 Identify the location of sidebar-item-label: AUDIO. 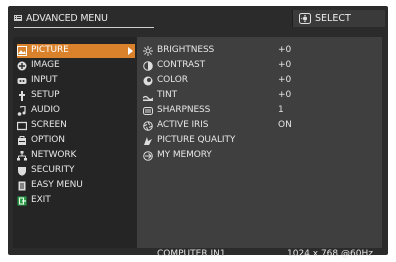
(45, 110).